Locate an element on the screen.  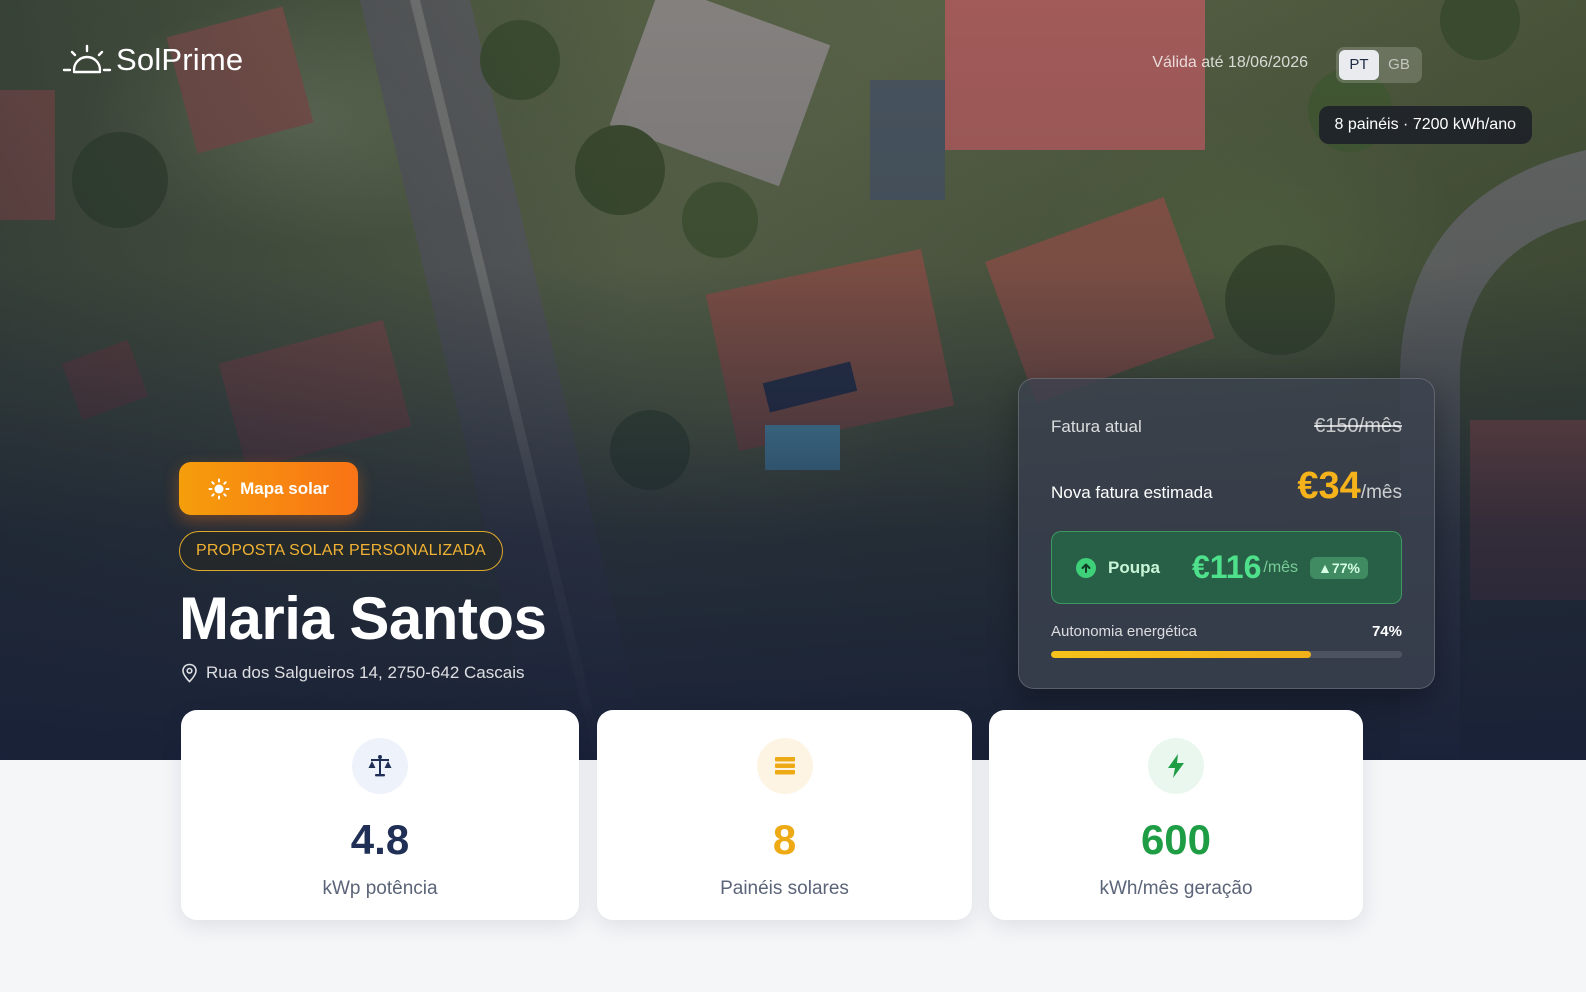
autonomy-label: Autonomia energética is located at coordinates (1124, 631).